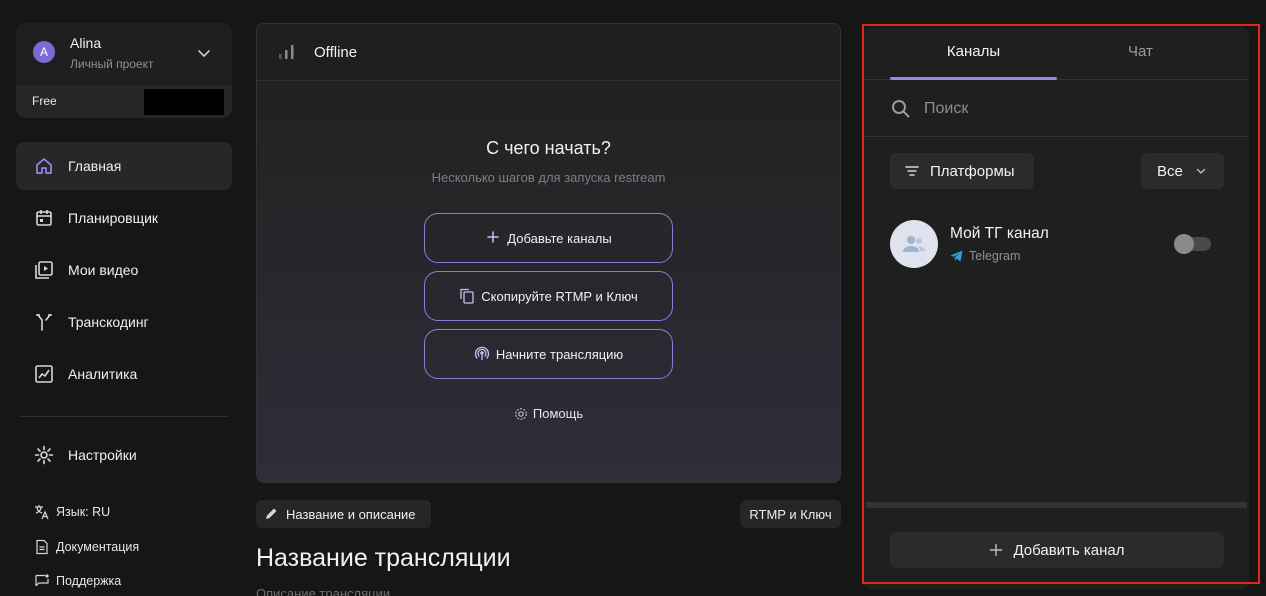  I want to click on sidebar-item-videos: Мои видео, so click(124, 270).